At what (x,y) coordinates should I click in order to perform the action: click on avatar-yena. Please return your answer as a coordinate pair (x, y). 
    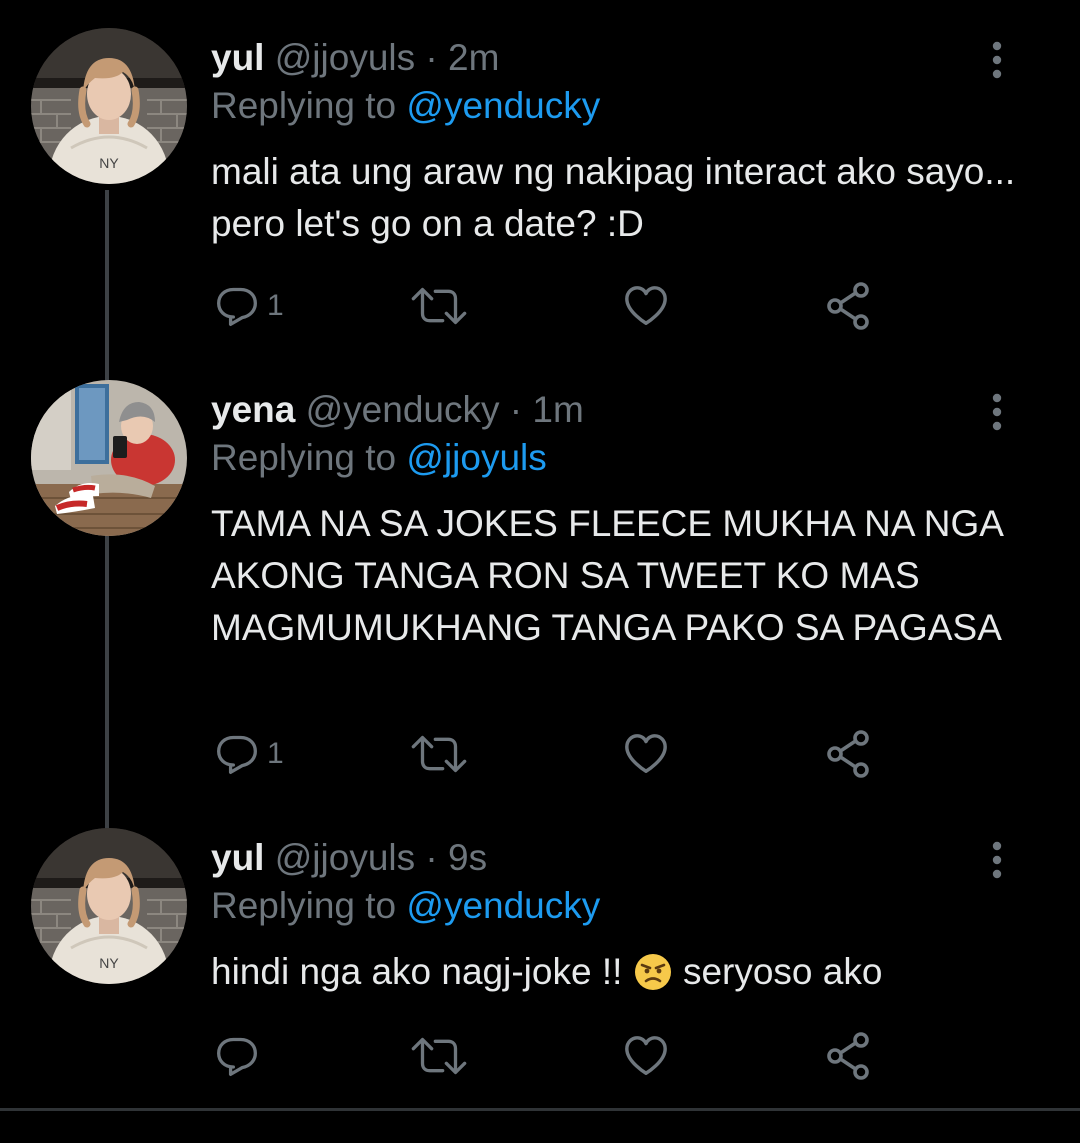
    Looking at the image, I should click on (109, 458).